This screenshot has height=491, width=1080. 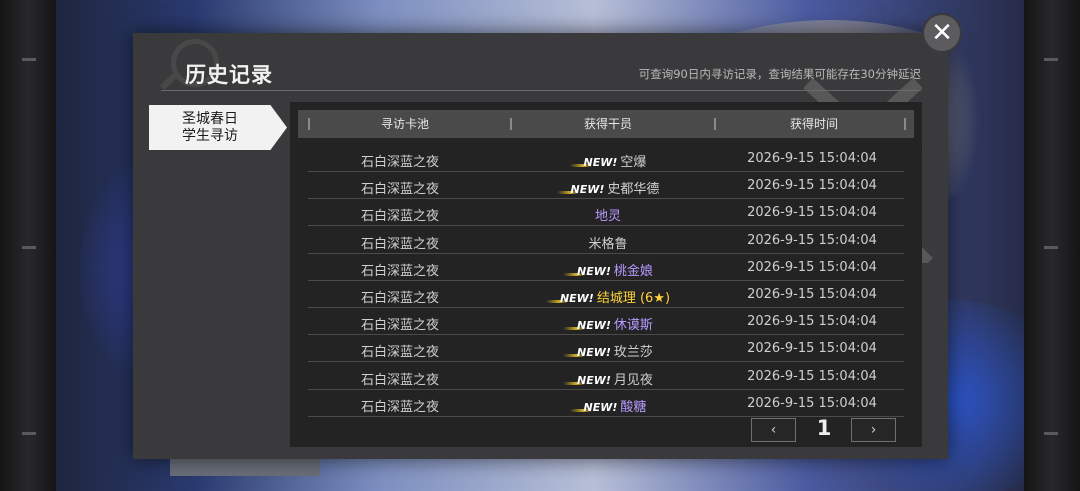 I want to click on operator-cell: NEW! 玫兰莎, so click(x=608, y=350).